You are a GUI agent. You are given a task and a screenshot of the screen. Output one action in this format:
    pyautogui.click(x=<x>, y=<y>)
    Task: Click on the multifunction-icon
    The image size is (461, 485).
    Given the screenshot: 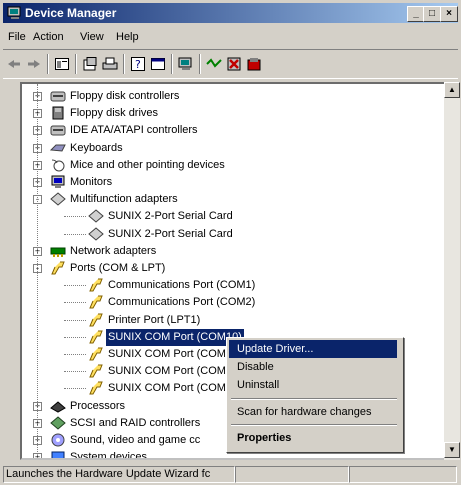 What is the action you would take?
    pyautogui.click(x=58, y=199)
    